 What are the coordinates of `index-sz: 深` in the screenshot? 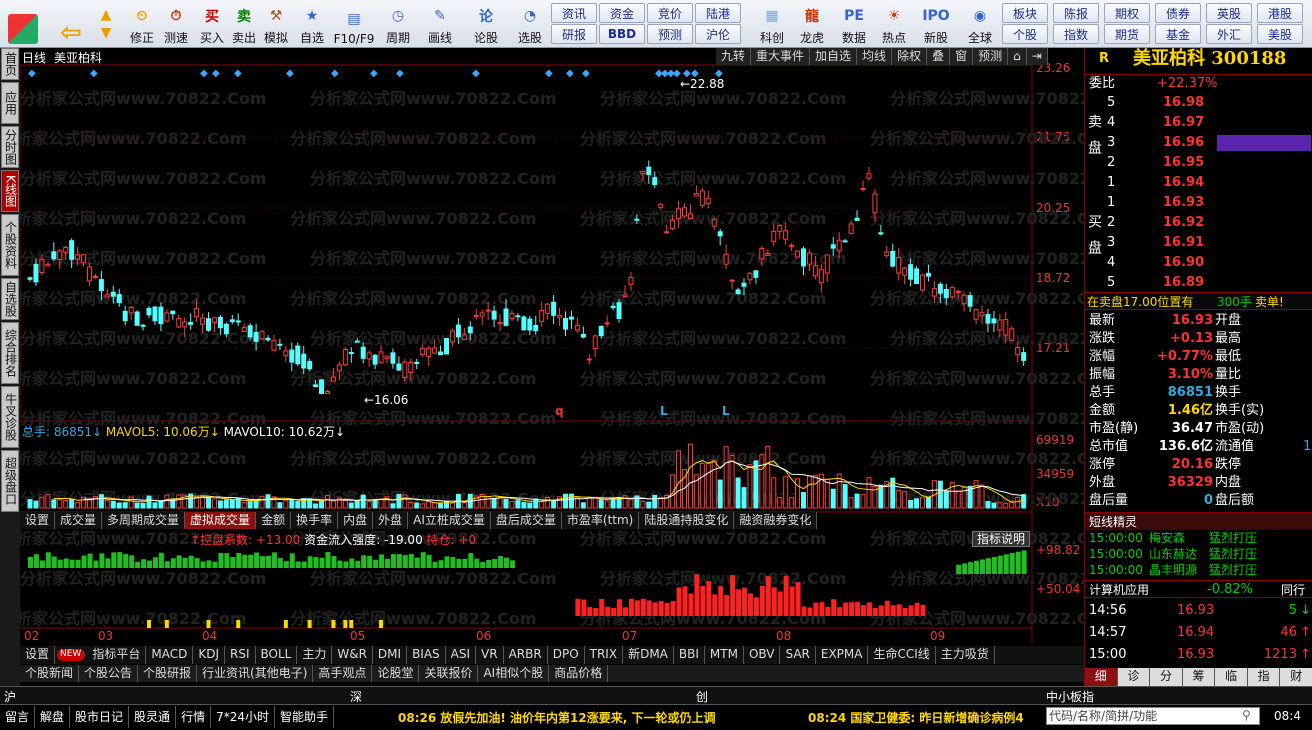 It's located at (356, 696).